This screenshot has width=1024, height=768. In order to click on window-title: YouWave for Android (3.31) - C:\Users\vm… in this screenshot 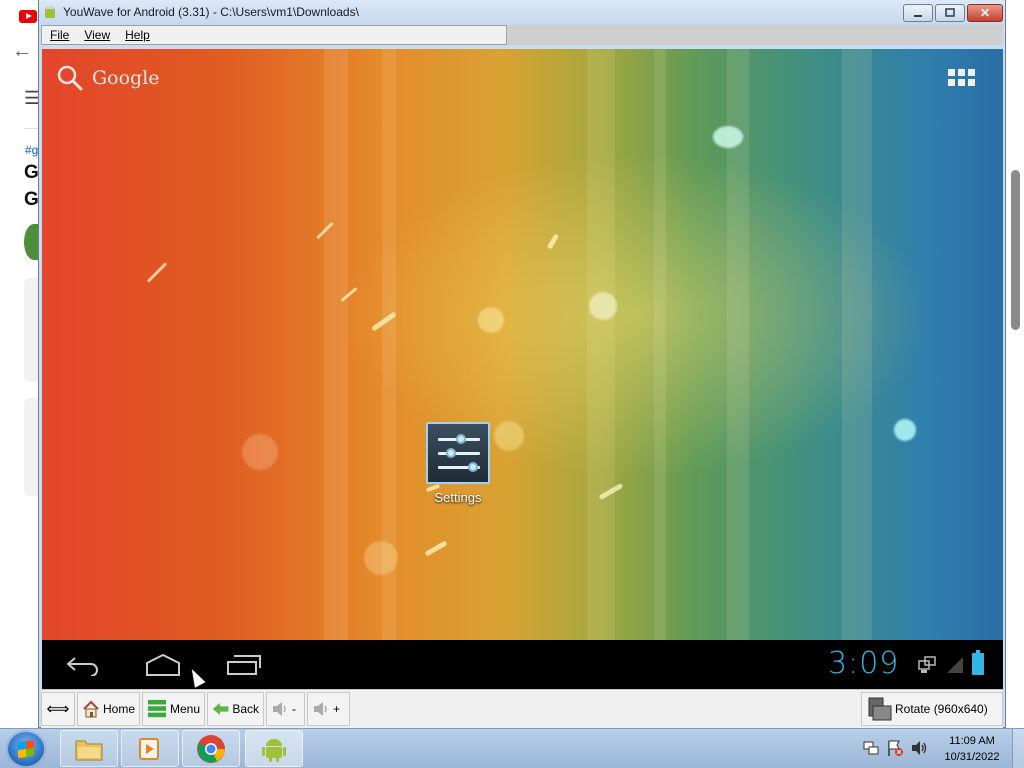, I will do `click(211, 12)`.